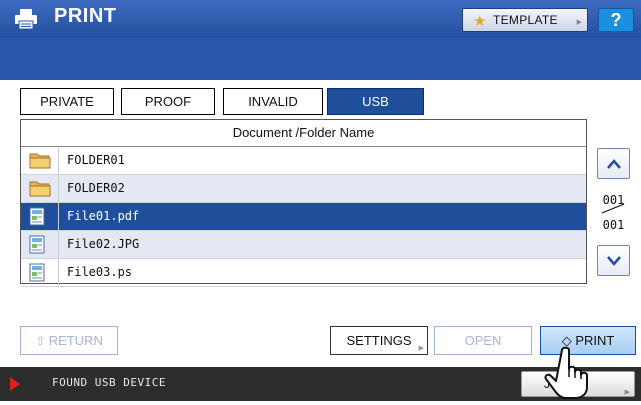 The height and width of the screenshot is (405, 641). Describe the element at coordinates (375, 101) in the screenshot. I see `tab-usb: USB` at that location.